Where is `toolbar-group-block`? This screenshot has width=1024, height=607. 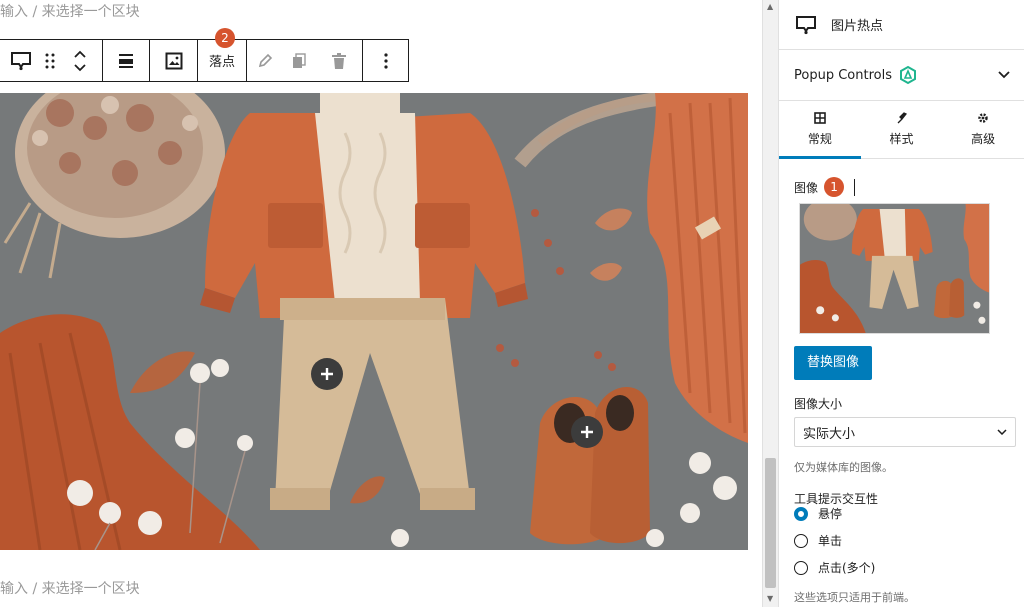 toolbar-group-block is located at coordinates (51, 60).